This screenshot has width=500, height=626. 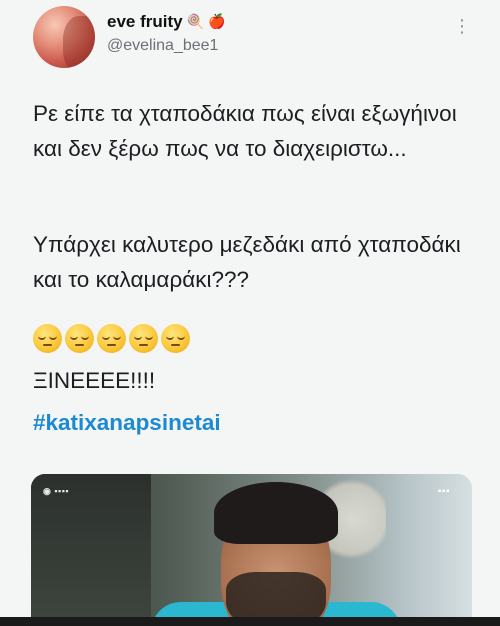 I want to click on person-hair, so click(x=276, y=513).